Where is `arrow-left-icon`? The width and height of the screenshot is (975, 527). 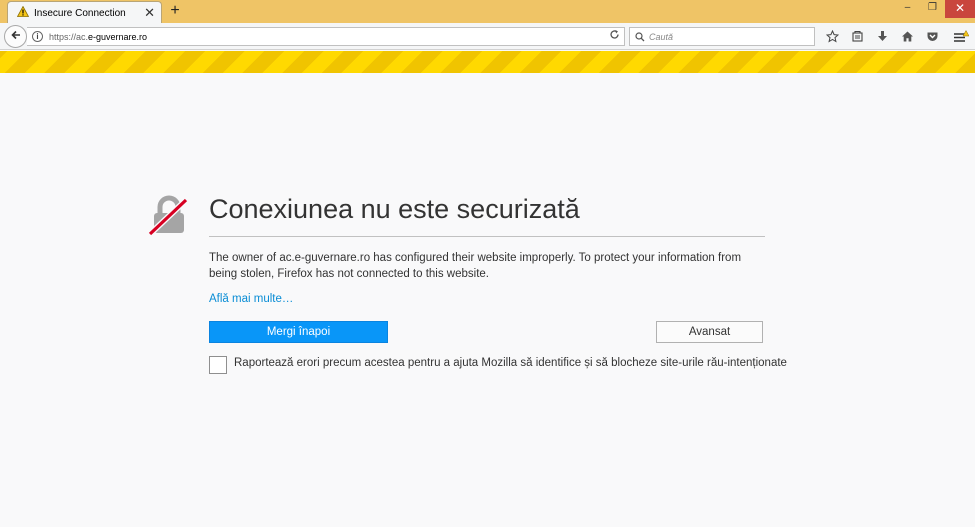 arrow-left-icon is located at coordinates (16, 37).